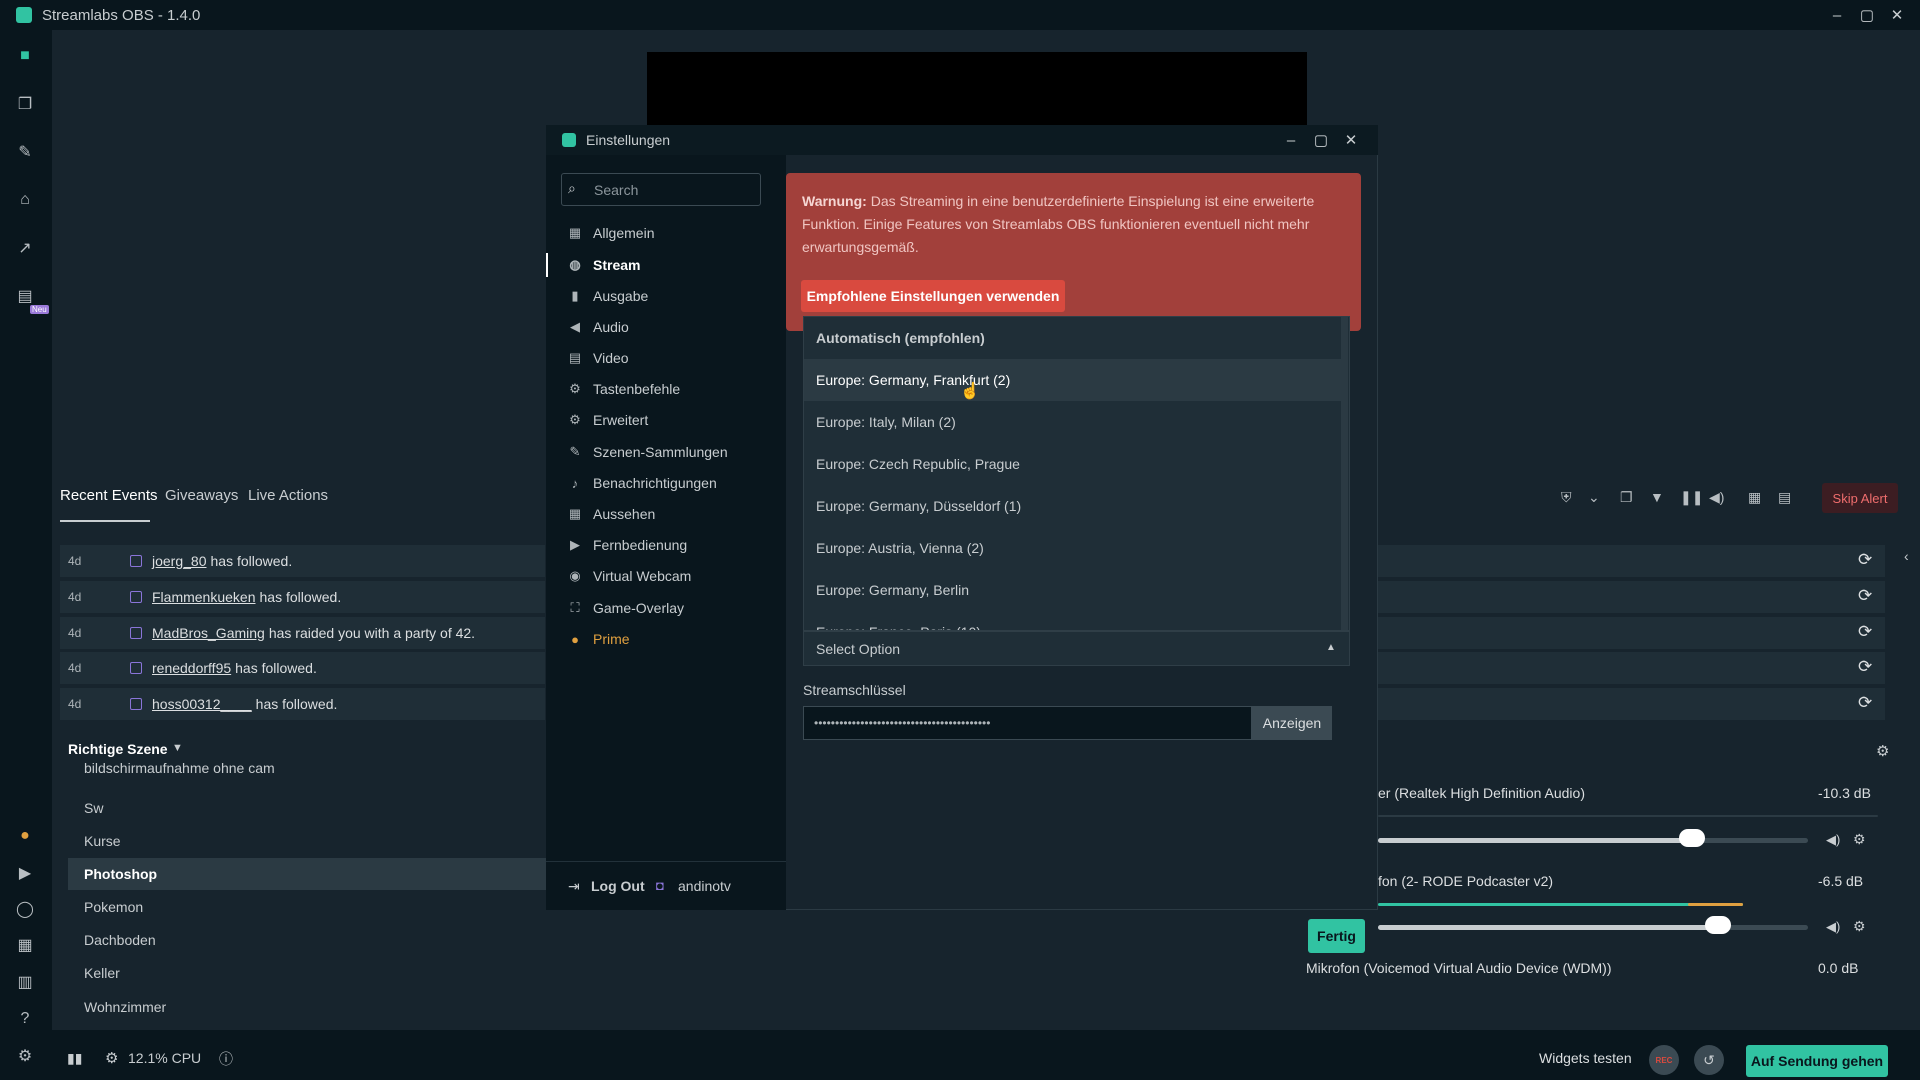 This screenshot has width=1920, height=1080. I want to click on record-button: REC, so click(1664, 1060).